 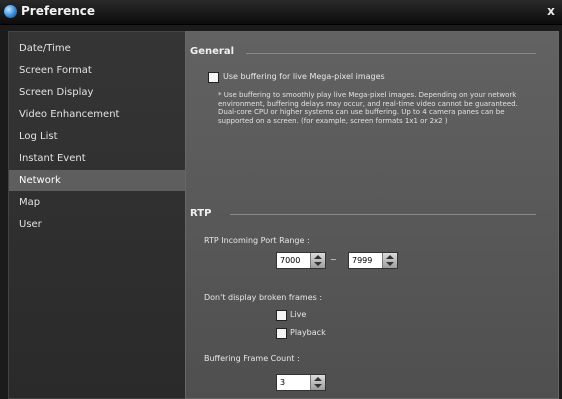 I want to click on port-to-input, so click(x=366, y=260).